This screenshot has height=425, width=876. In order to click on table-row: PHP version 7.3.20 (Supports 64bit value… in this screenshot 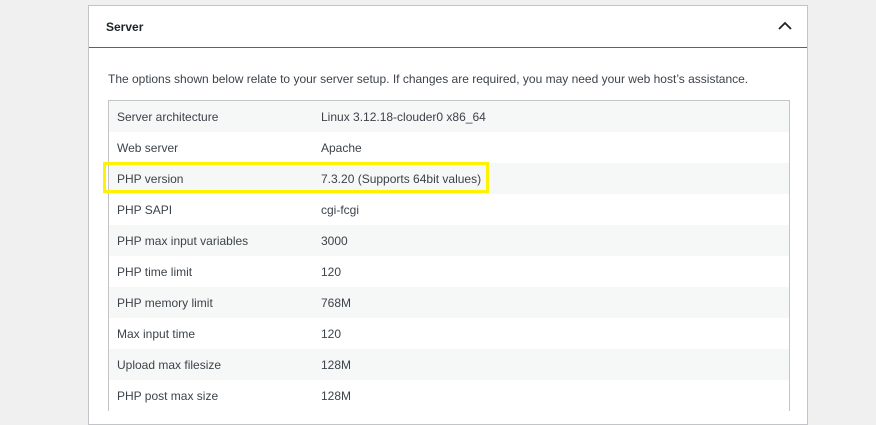, I will do `click(449, 178)`.